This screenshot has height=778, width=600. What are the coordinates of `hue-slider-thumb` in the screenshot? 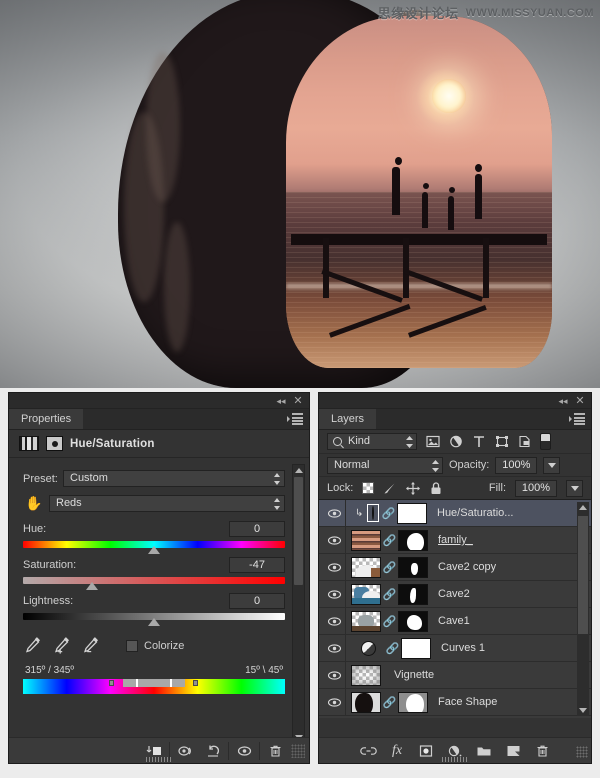 It's located at (154, 550).